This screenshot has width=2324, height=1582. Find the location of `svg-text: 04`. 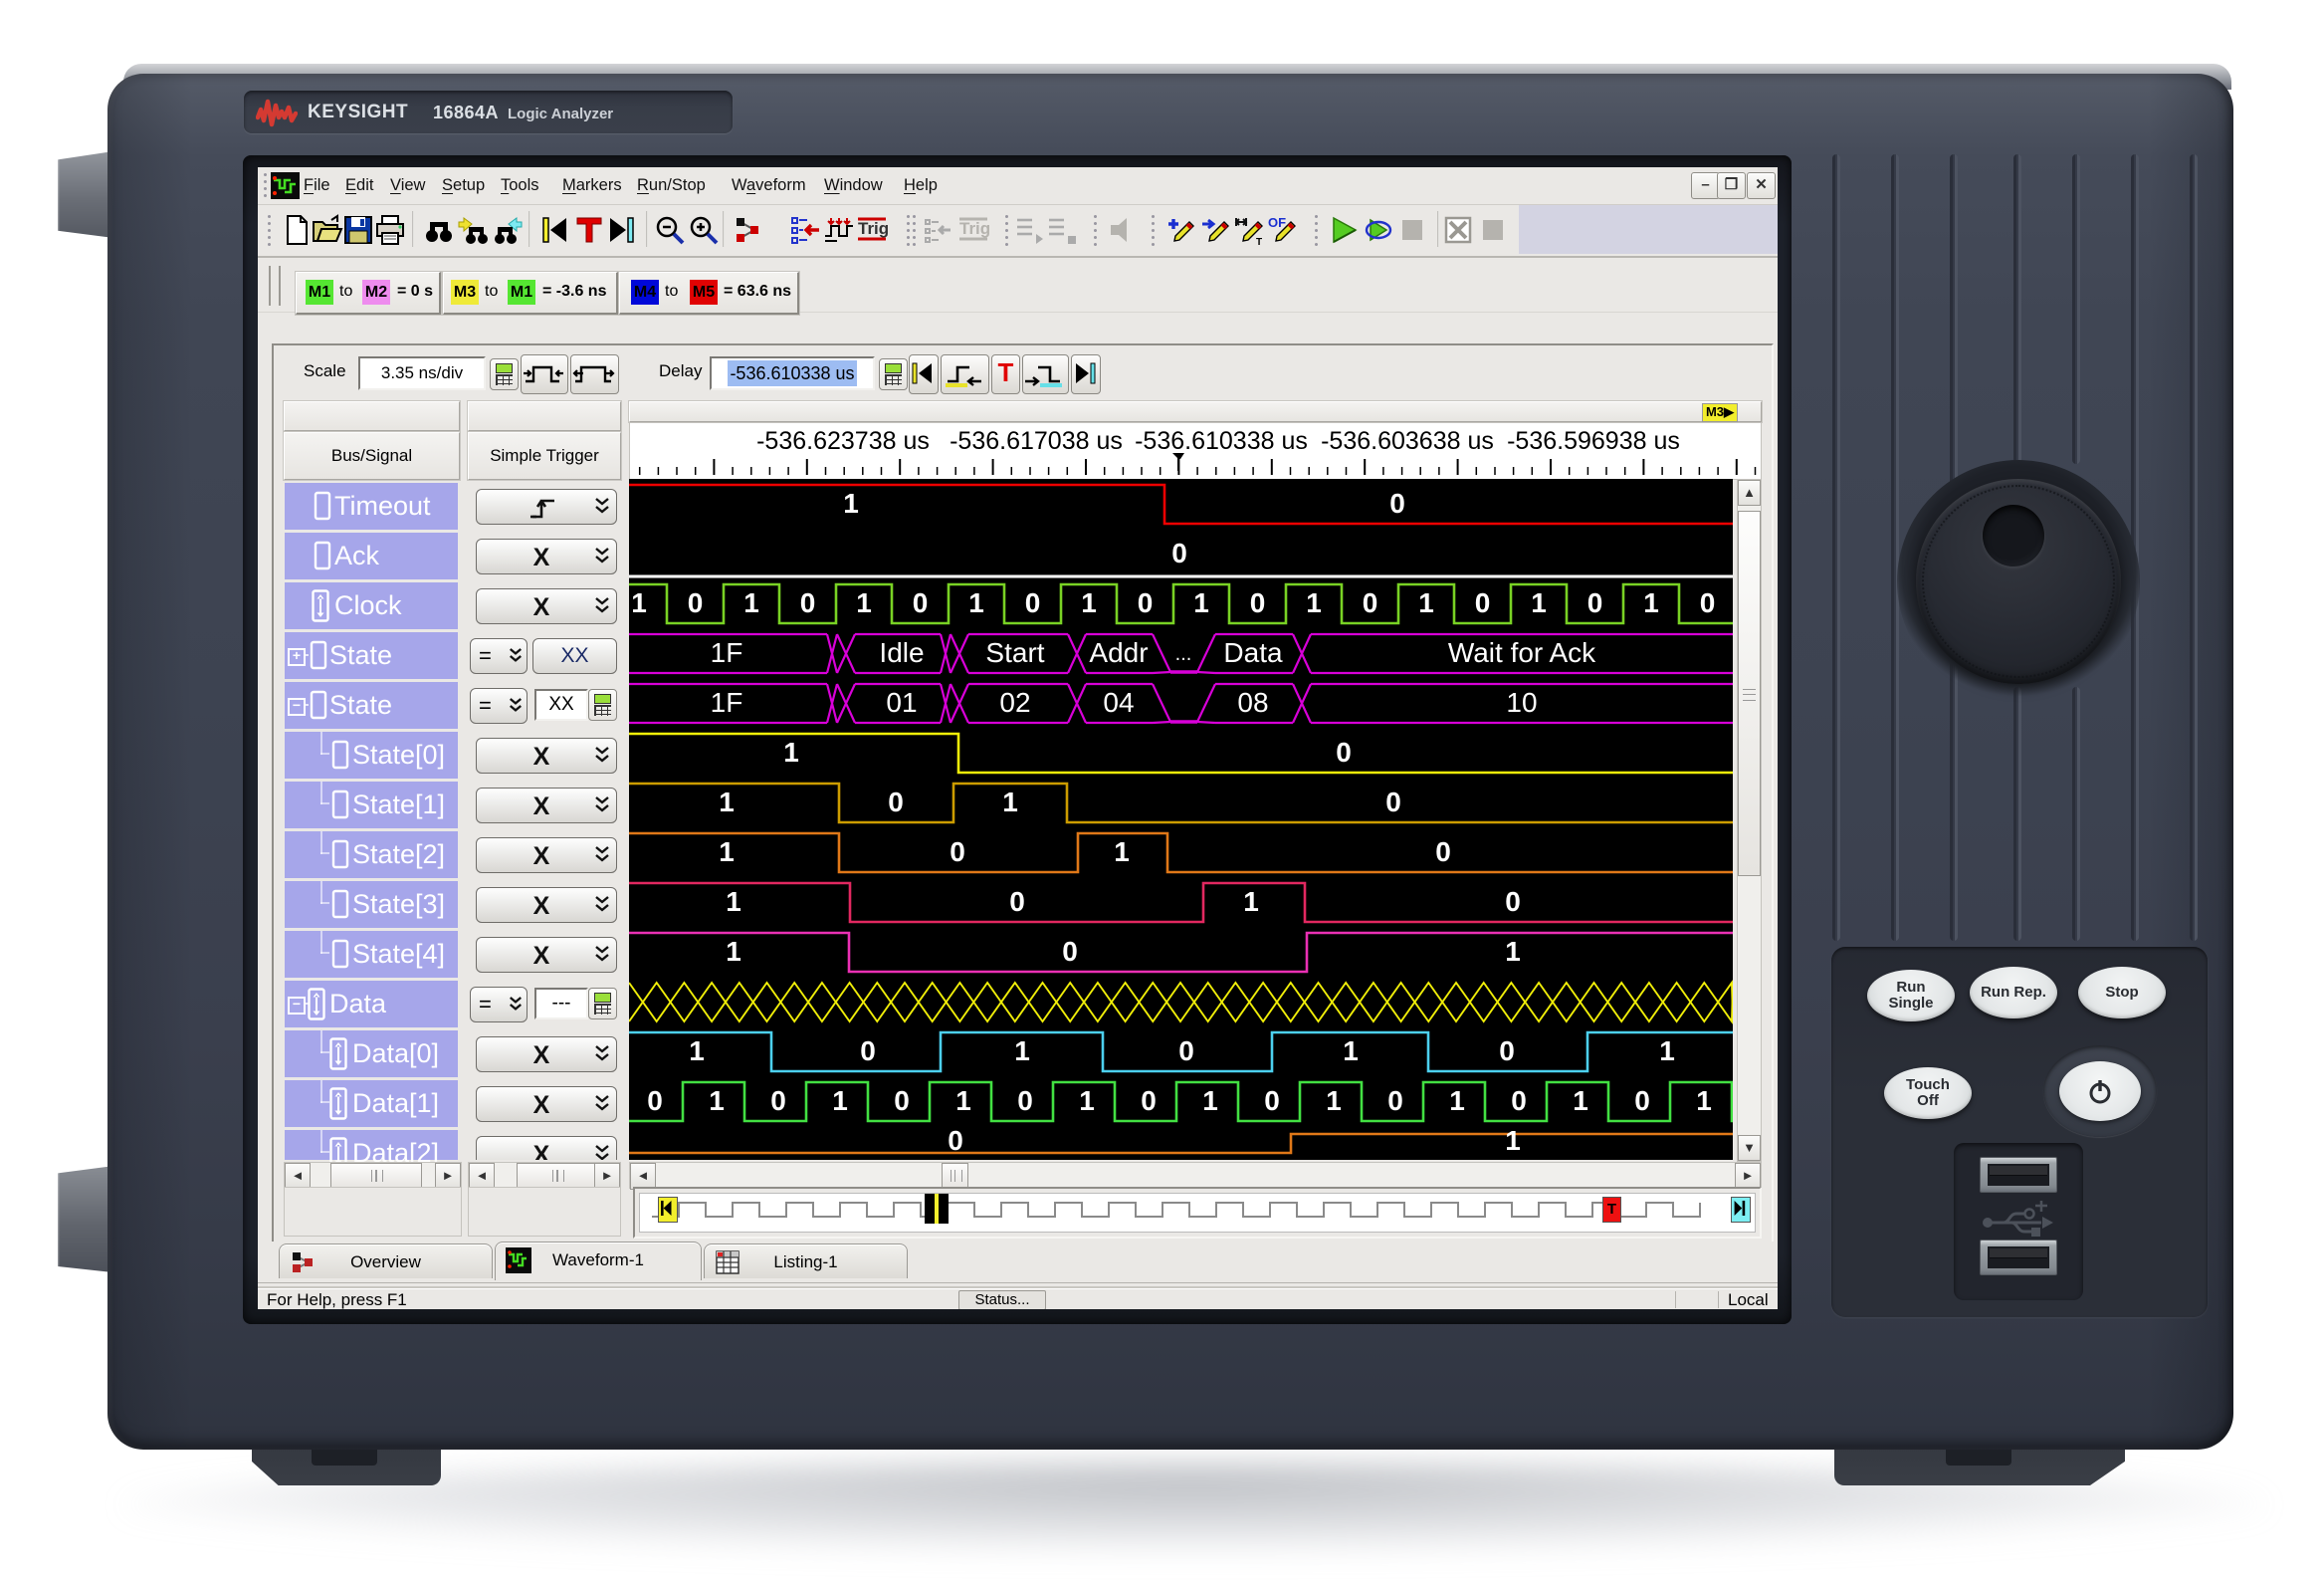

svg-text: 04 is located at coordinates (1118, 702).